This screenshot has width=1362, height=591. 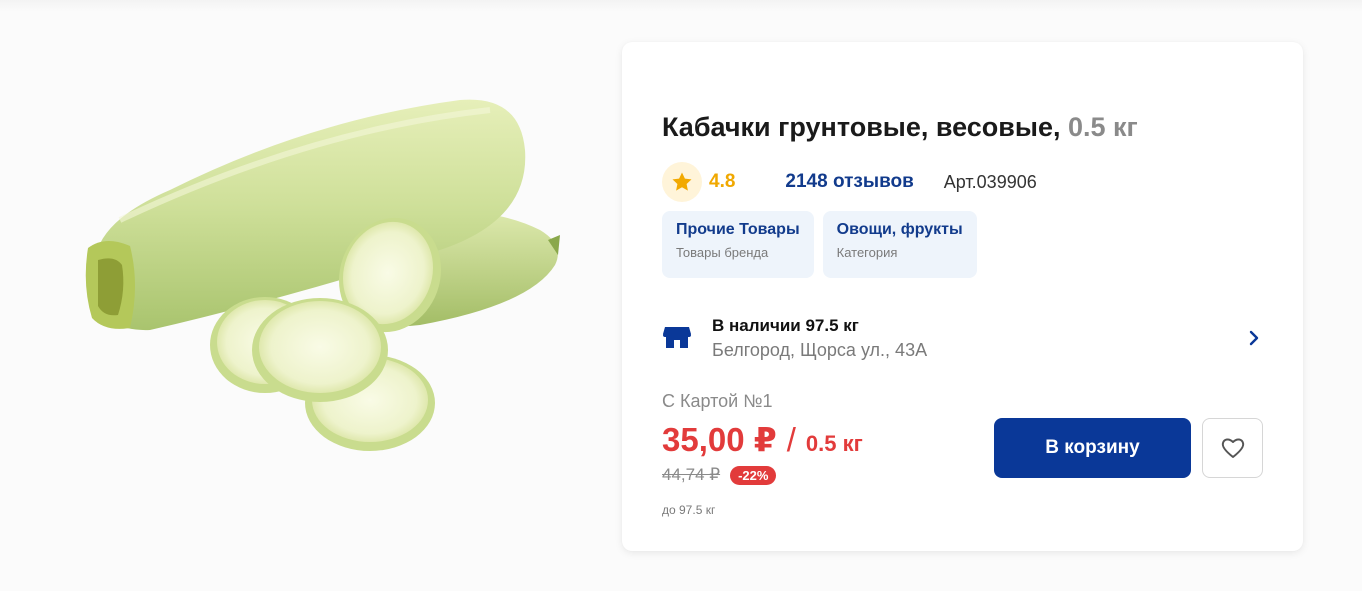 I want to click on old-price-row: 44,74 ₽ -22%, so click(x=719, y=475).